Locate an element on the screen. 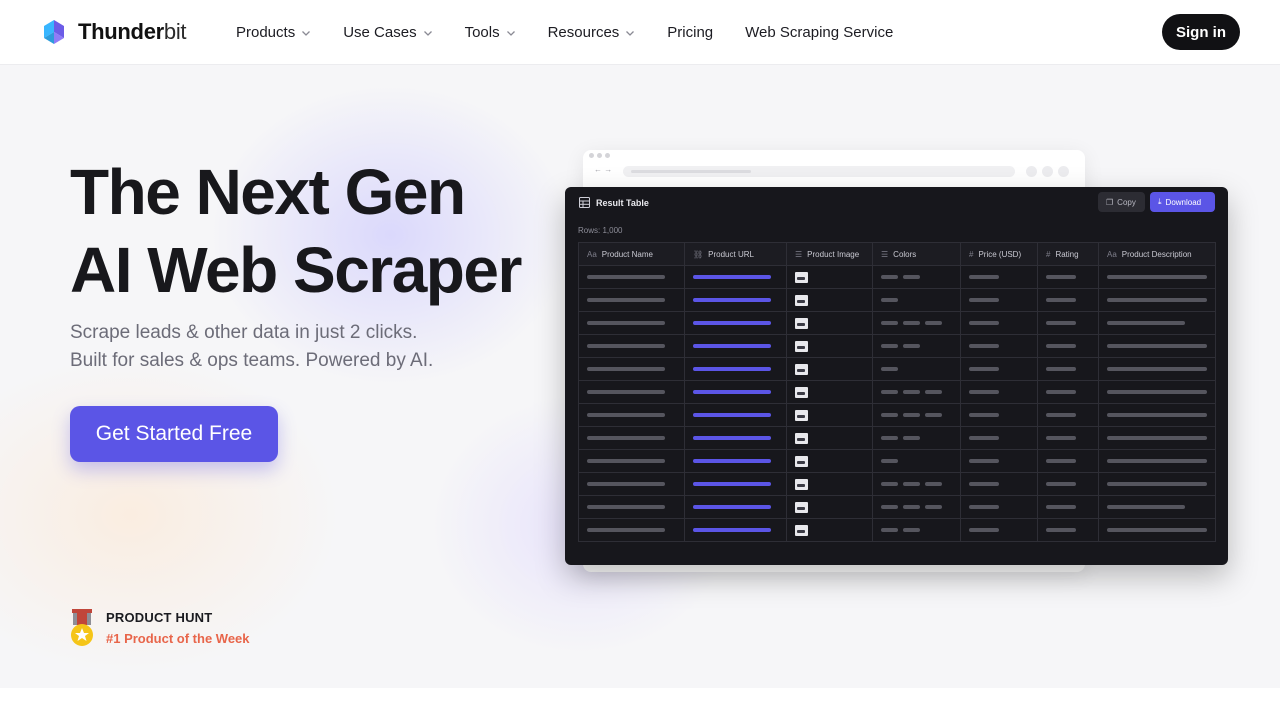 This screenshot has height=720, width=1280. column-header: # Rating is located at coordinates (1068, 254).